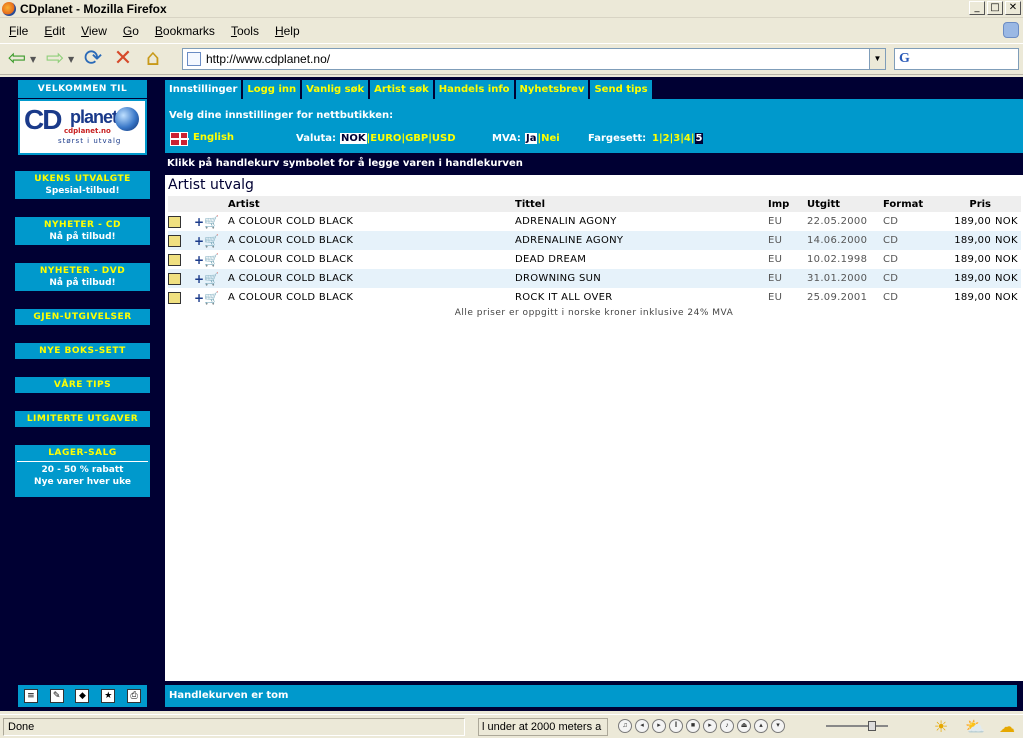 The height and width of the screenshot is (738, 1023). Describe the element at coordinates (591, 696) in the screenshot. I see `shopping-cart-status: Handlekurven er tom` at that location.